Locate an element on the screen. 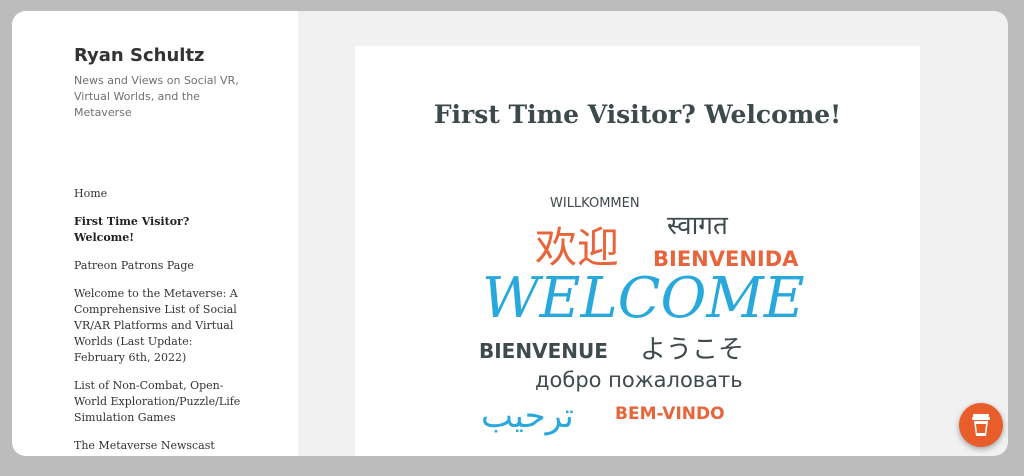  word-willkommen: WILLKOMMEN is located at coordinates (595, 203).